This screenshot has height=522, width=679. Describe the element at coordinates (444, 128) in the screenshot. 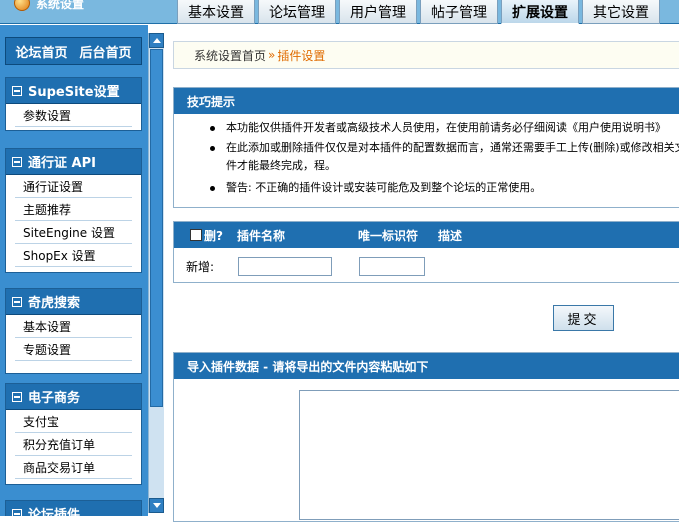

I see `tip-item: 本功能仅供插件开发者或高级技术人员使用，在使用前请务必仔细阅读《用户使用说明书》` at that location.